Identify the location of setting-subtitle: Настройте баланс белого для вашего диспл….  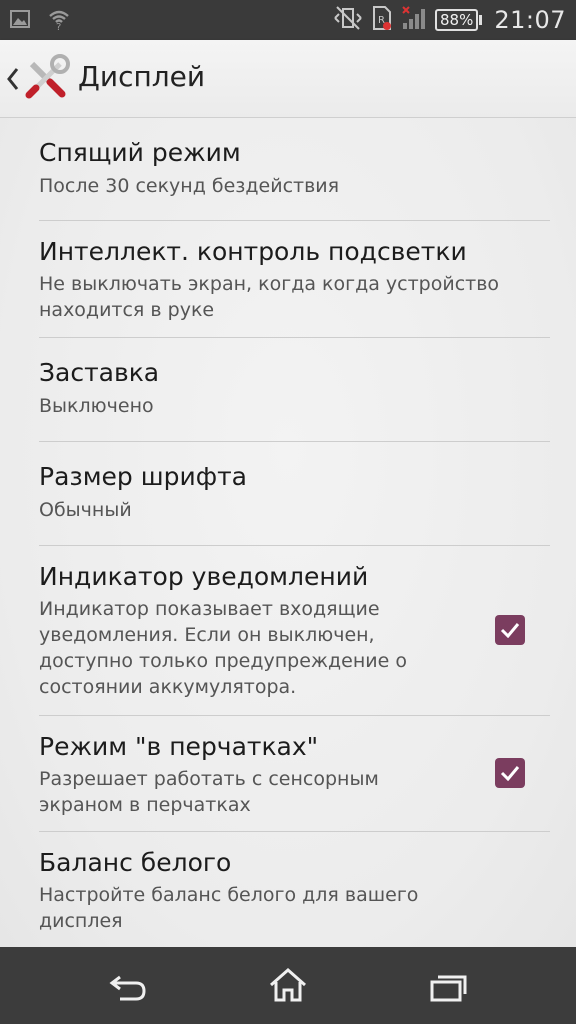
(229, 908).